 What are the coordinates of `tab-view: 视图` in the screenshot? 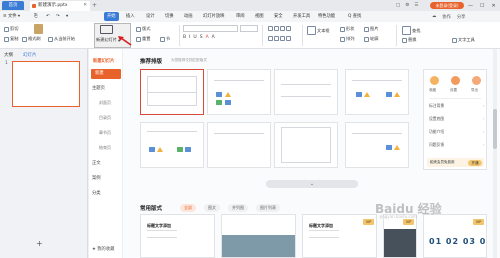 It's located at (259, 16).